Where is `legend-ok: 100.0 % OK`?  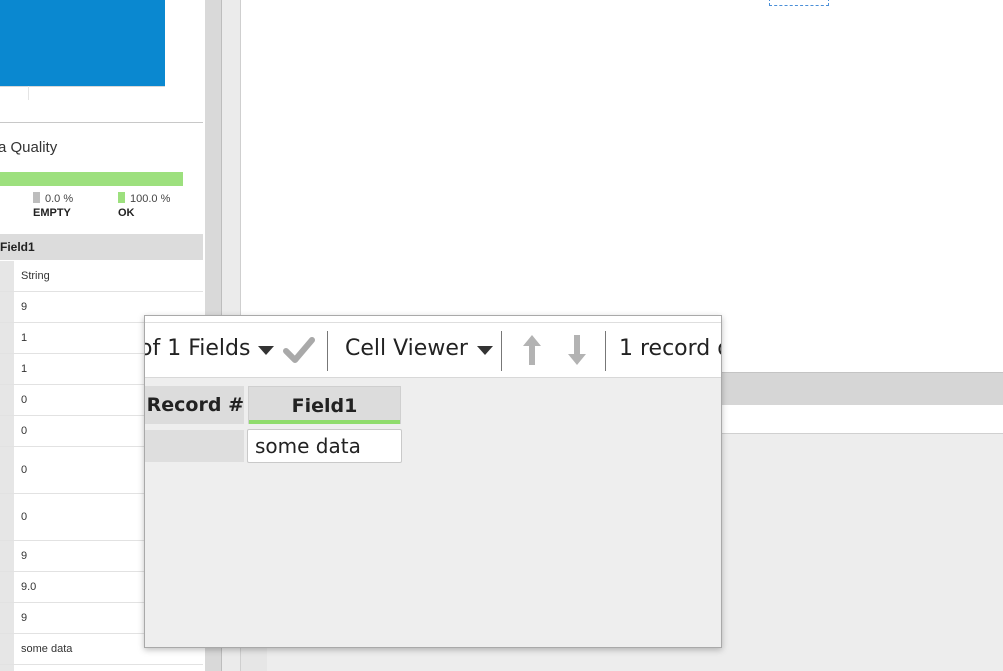 legend-ok: 100.0 % OK is located at coordinates (144, 205).